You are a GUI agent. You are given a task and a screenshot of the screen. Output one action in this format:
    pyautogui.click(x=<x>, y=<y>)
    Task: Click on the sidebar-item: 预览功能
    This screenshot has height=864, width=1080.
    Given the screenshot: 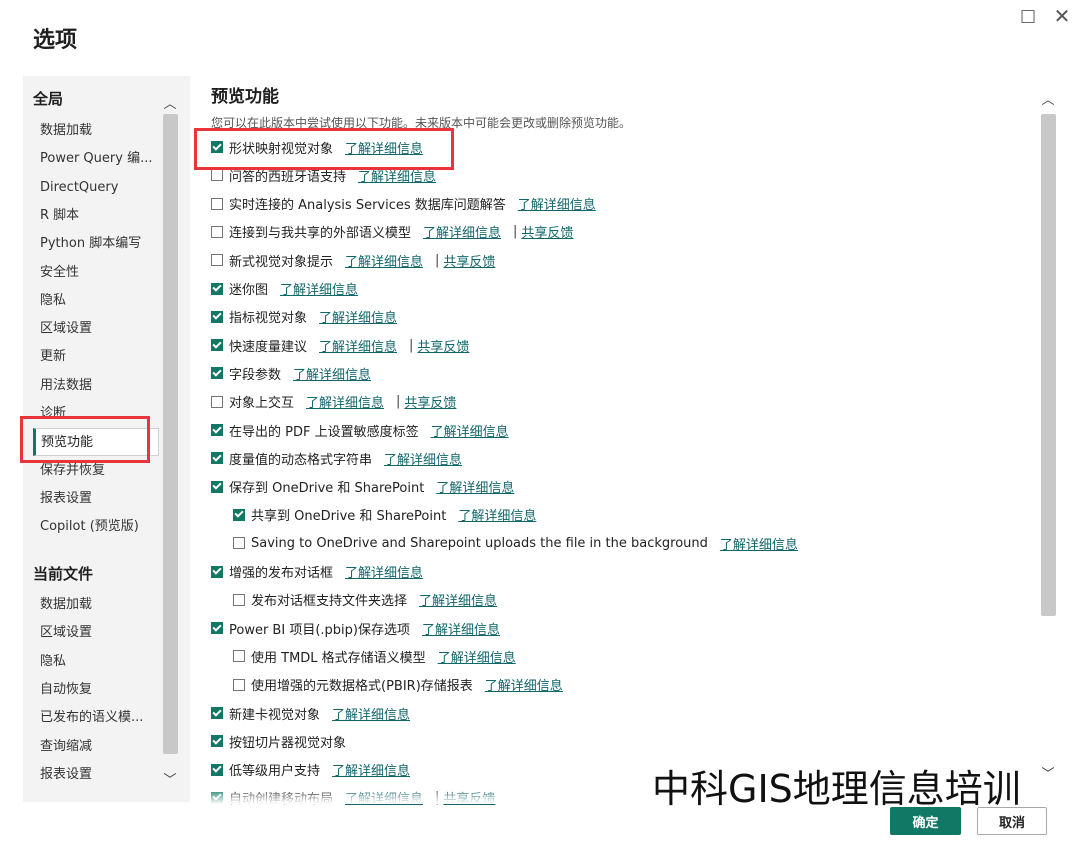 What is the action you would take?
    pyautogui.click(x=96, y=442)
    